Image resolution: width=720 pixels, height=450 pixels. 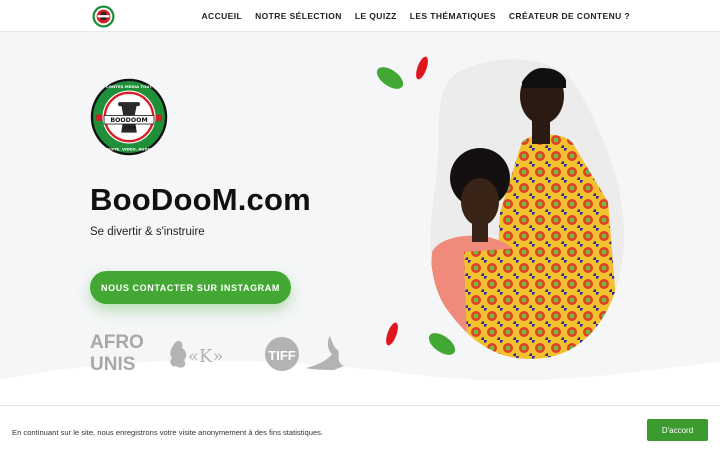 I want to click on nav-accueil: ACCUEIL, so click(x=222, y=16).